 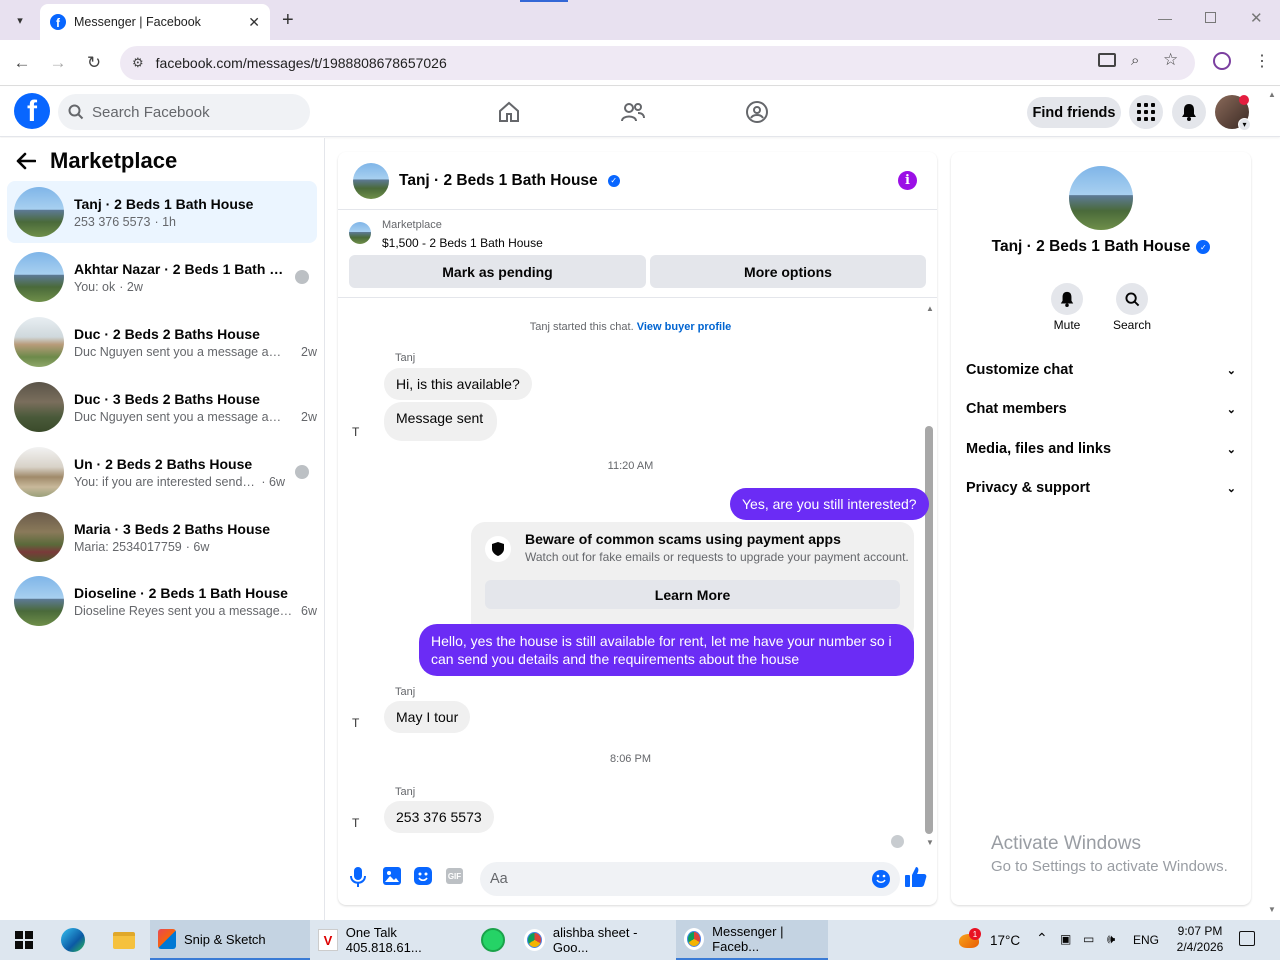 What do you see at coordinates (757, 112) in the screenshot?
I see `groups-icon` at bounding box center [757, 112].